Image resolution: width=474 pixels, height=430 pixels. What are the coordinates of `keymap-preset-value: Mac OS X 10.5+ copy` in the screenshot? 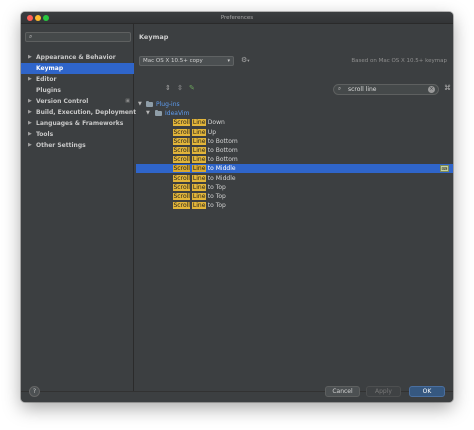 It's located at (173, 61).